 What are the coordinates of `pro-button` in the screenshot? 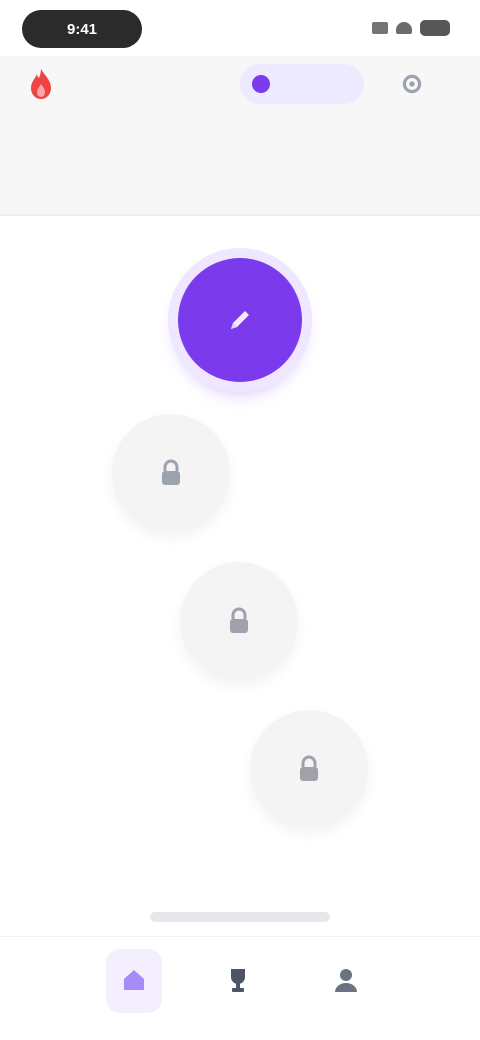 It's located at (302, 84).